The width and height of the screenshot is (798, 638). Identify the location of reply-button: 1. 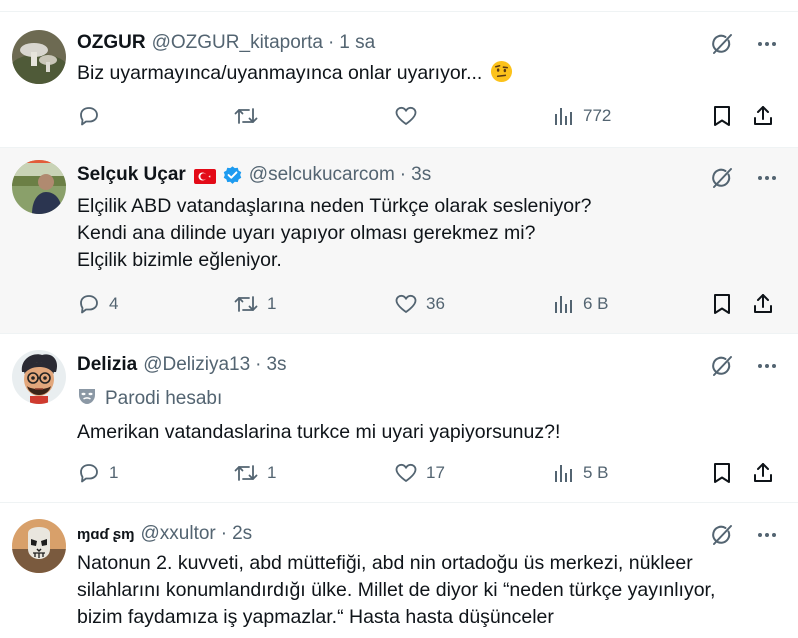
(97, 473).